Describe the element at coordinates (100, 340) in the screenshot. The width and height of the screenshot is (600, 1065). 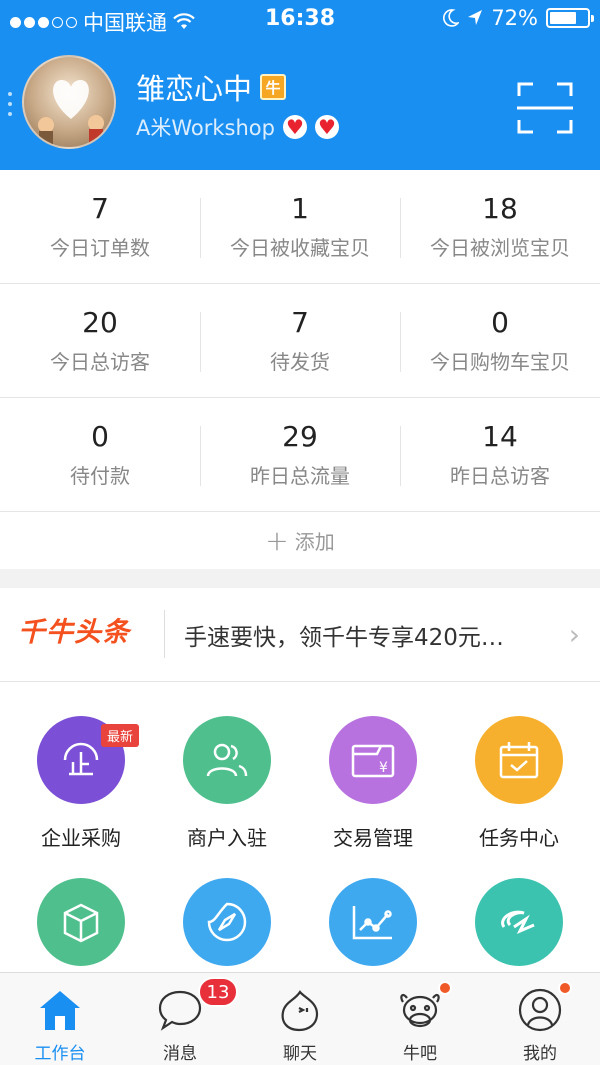
I see `stat-visitors-today: 20 今日总访客` at that location.